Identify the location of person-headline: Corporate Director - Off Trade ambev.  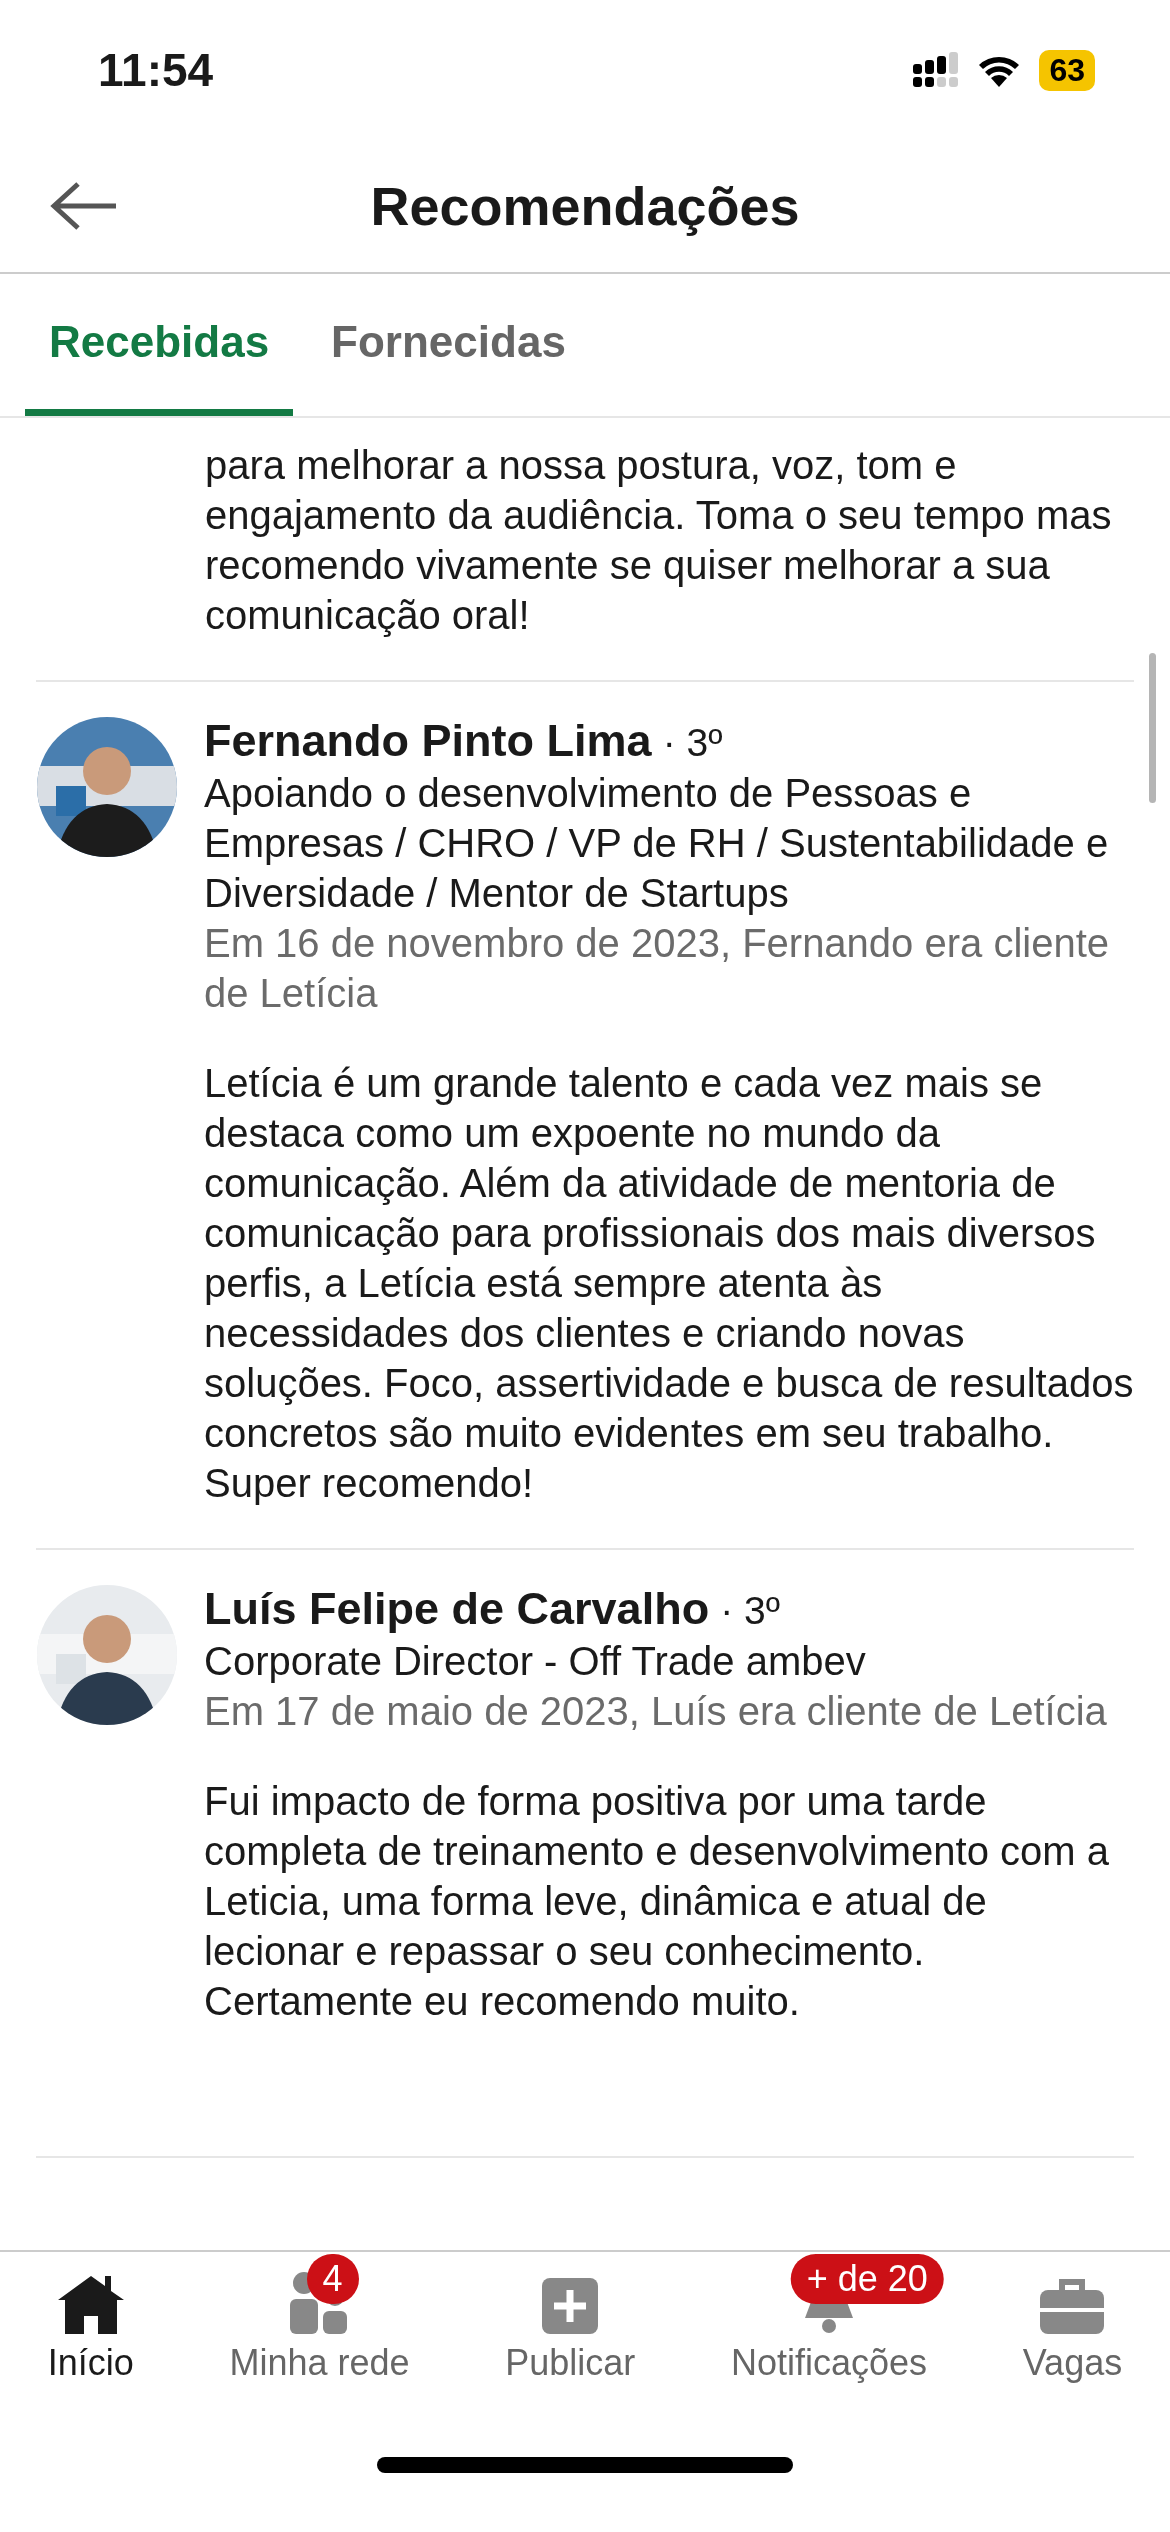
(535, 1661).